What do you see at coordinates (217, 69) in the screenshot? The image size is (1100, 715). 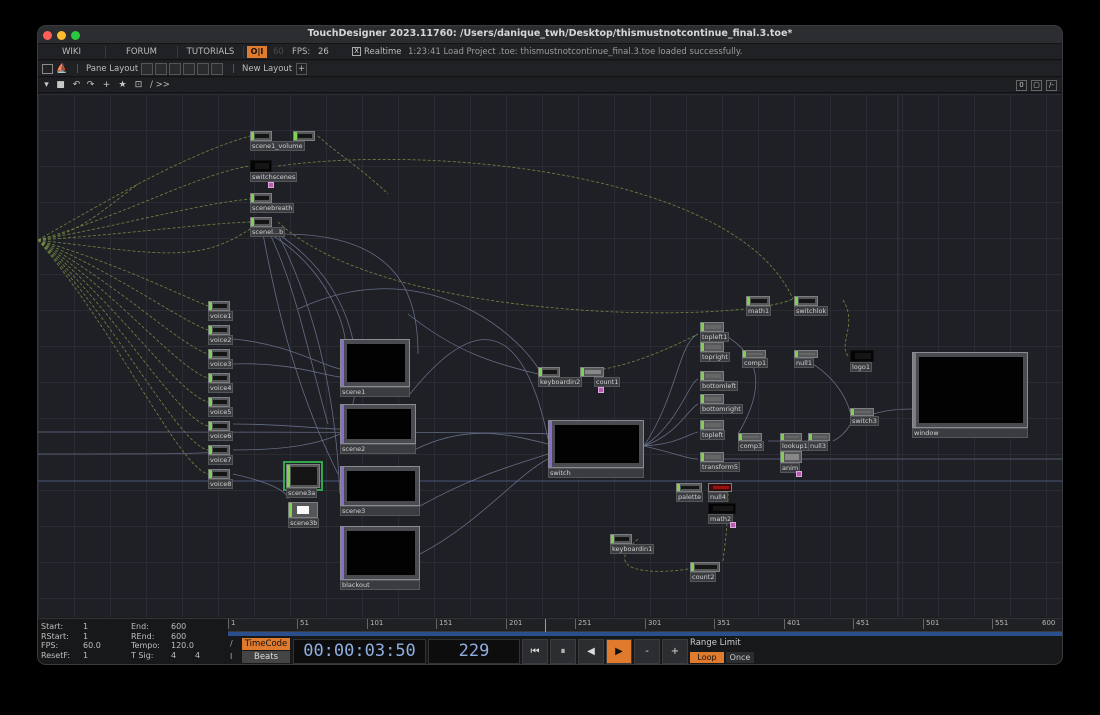 I see `layout-quint-button` at bounding box center [217, 69].